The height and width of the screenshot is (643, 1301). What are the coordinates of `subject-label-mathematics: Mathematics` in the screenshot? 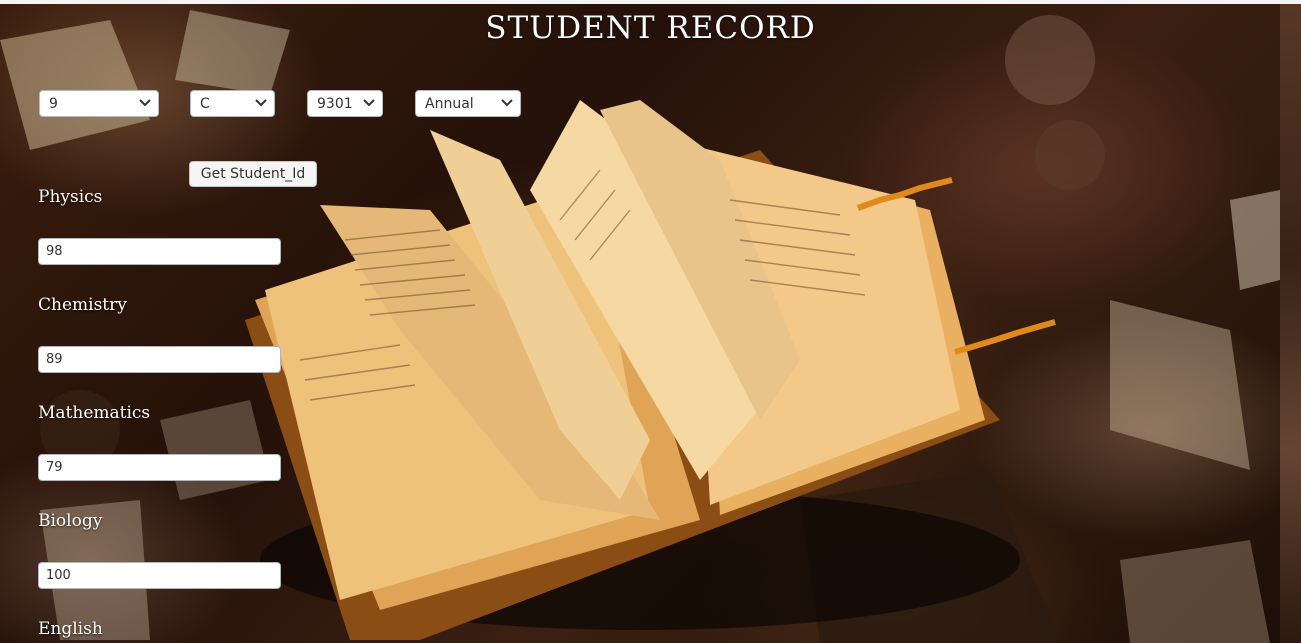 It's located at (94, 413).